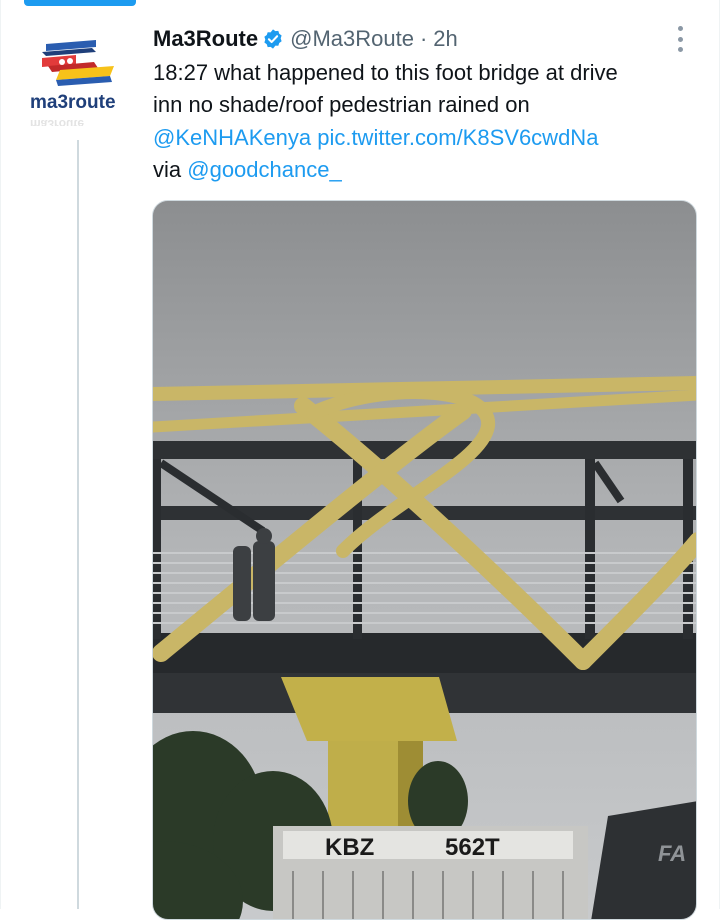 This screenshot has width=720, height=920. Describe the element at coordinates (341, 105) in the screenshot. I see `tweet-text-line: inn no shade/roof pedestrian rained on` at that location.